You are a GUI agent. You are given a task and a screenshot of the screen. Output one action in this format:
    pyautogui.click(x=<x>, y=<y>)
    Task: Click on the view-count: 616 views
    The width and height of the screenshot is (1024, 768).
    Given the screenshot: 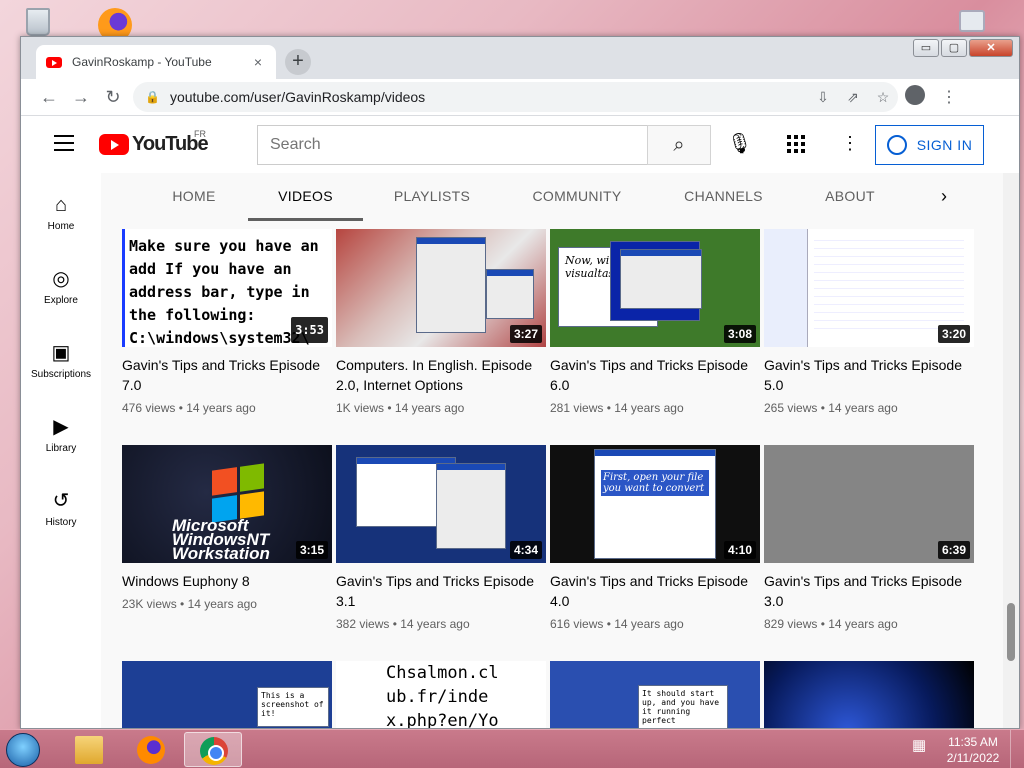 What is the action you would take?
    pyautogui.click(x=577, y=624)
    